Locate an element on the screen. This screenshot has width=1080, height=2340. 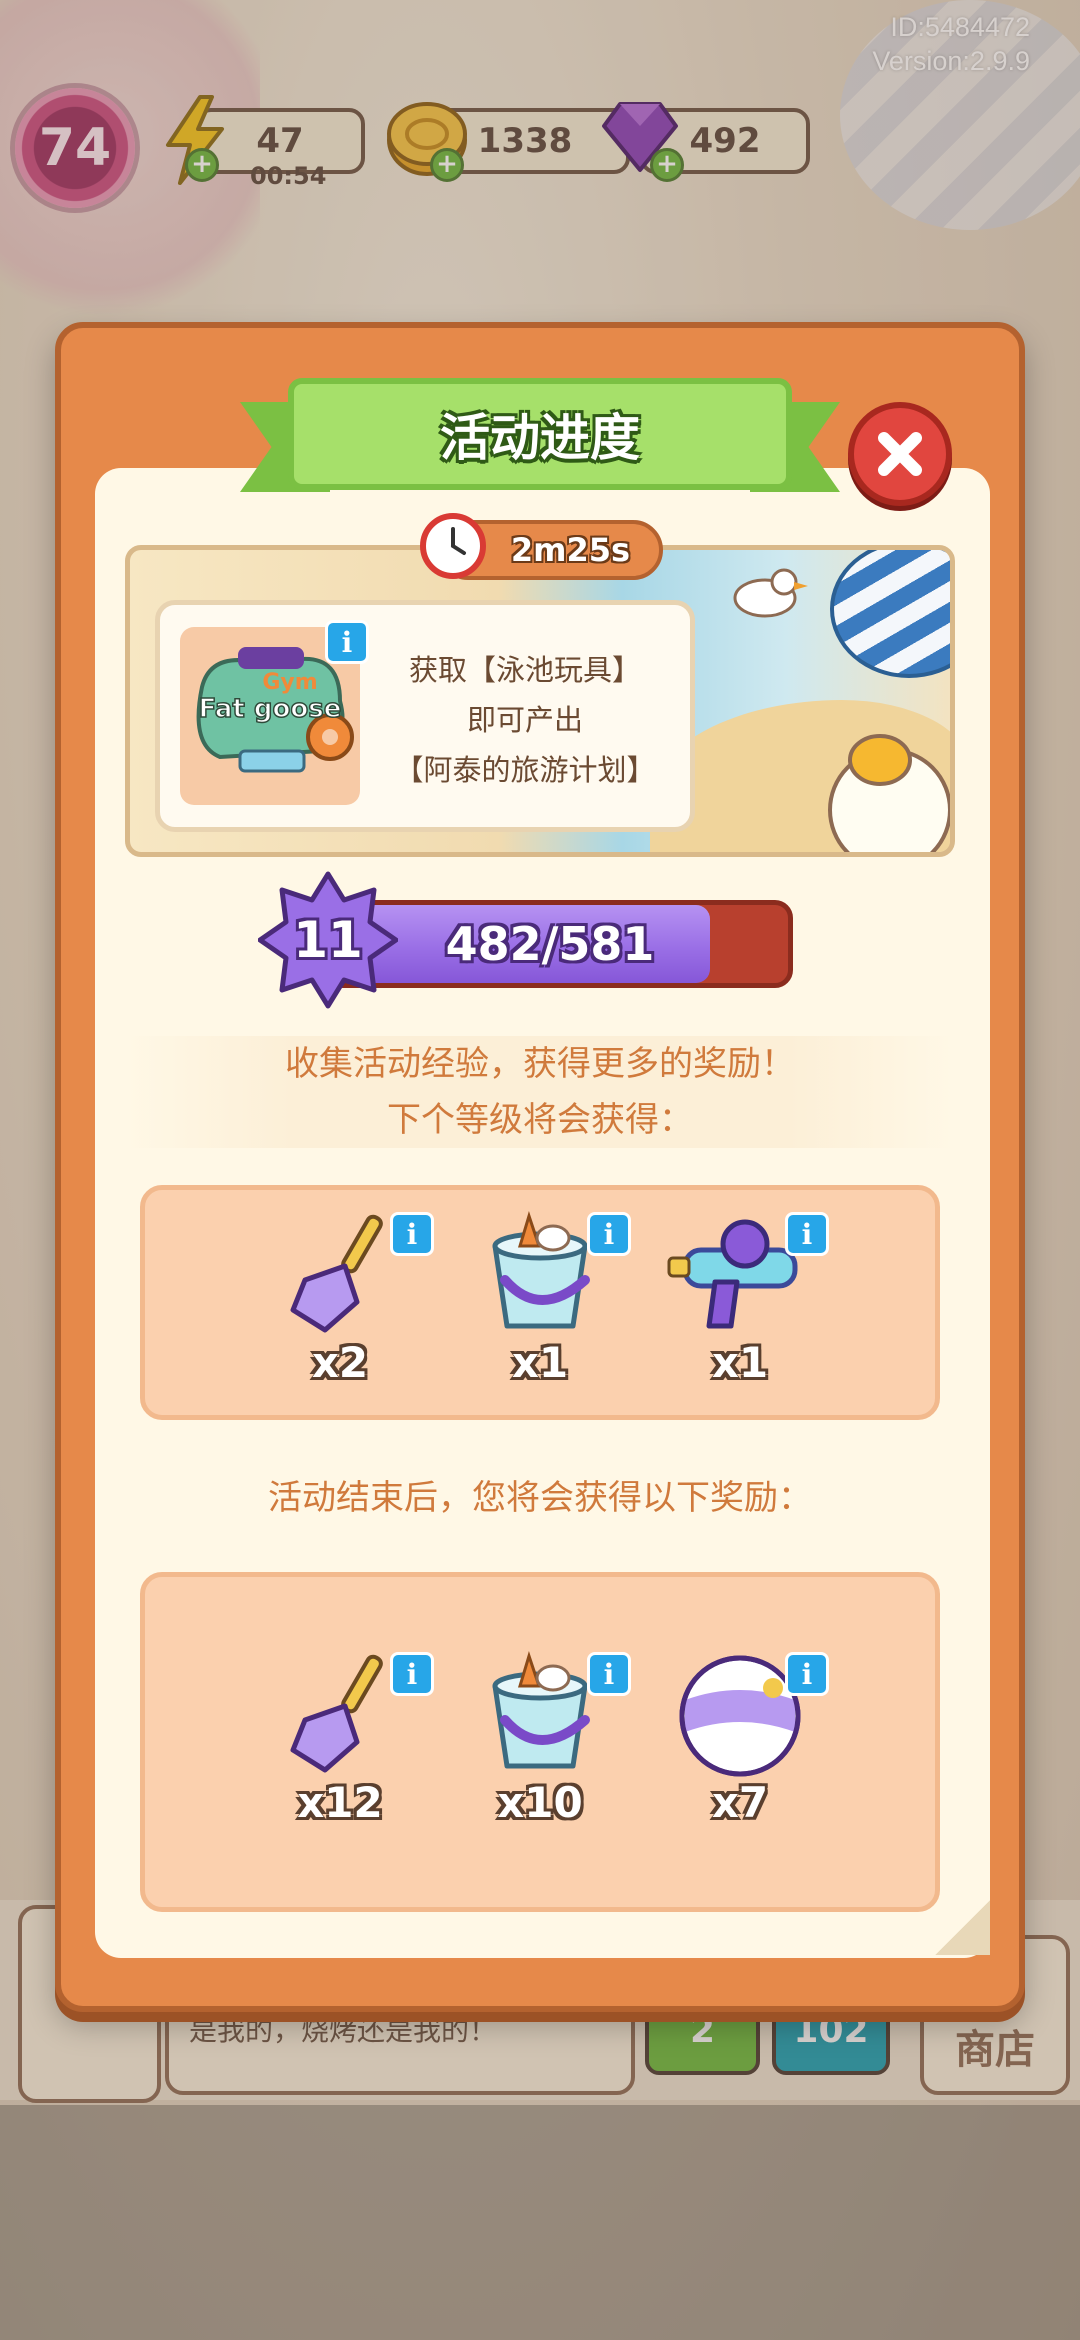
close-icon is located at coordinates (900, 454).